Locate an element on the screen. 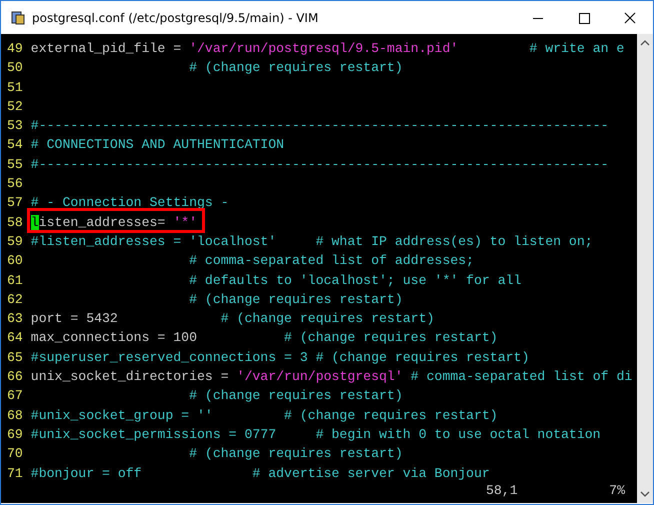 The image size is (654, 505). line-number: 65 is located at coordinates (15, 357).